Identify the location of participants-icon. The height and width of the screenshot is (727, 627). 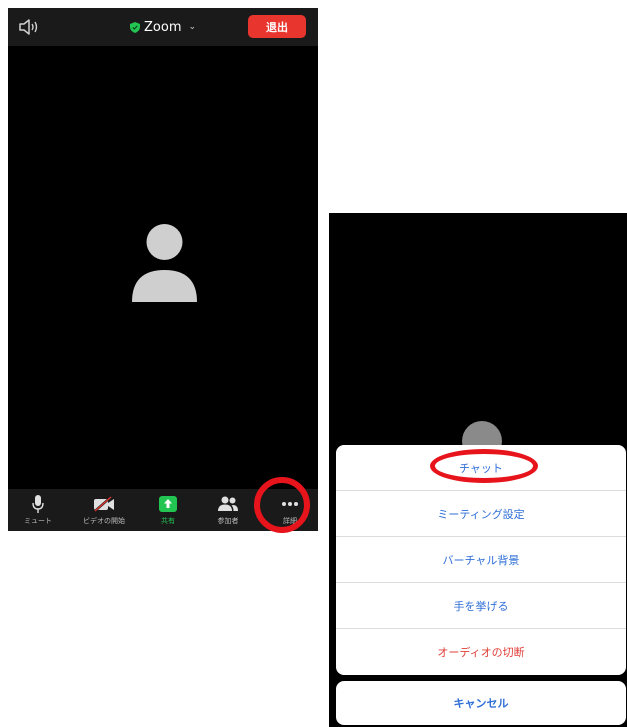
(228, 504).